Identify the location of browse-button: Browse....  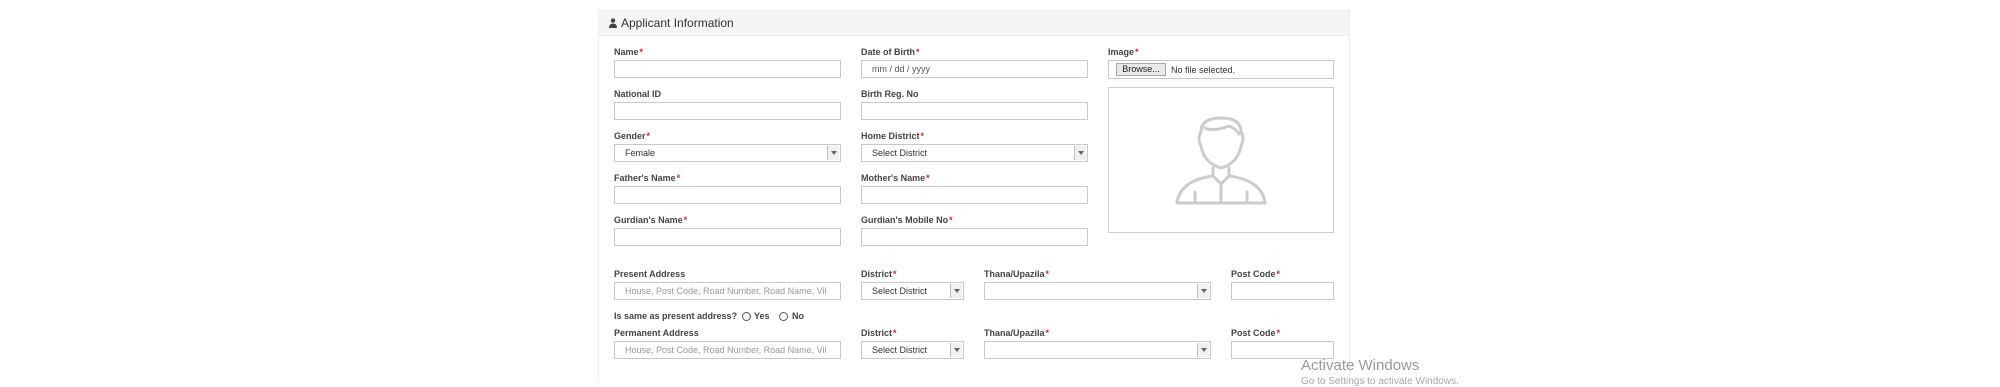
(1141, 69).